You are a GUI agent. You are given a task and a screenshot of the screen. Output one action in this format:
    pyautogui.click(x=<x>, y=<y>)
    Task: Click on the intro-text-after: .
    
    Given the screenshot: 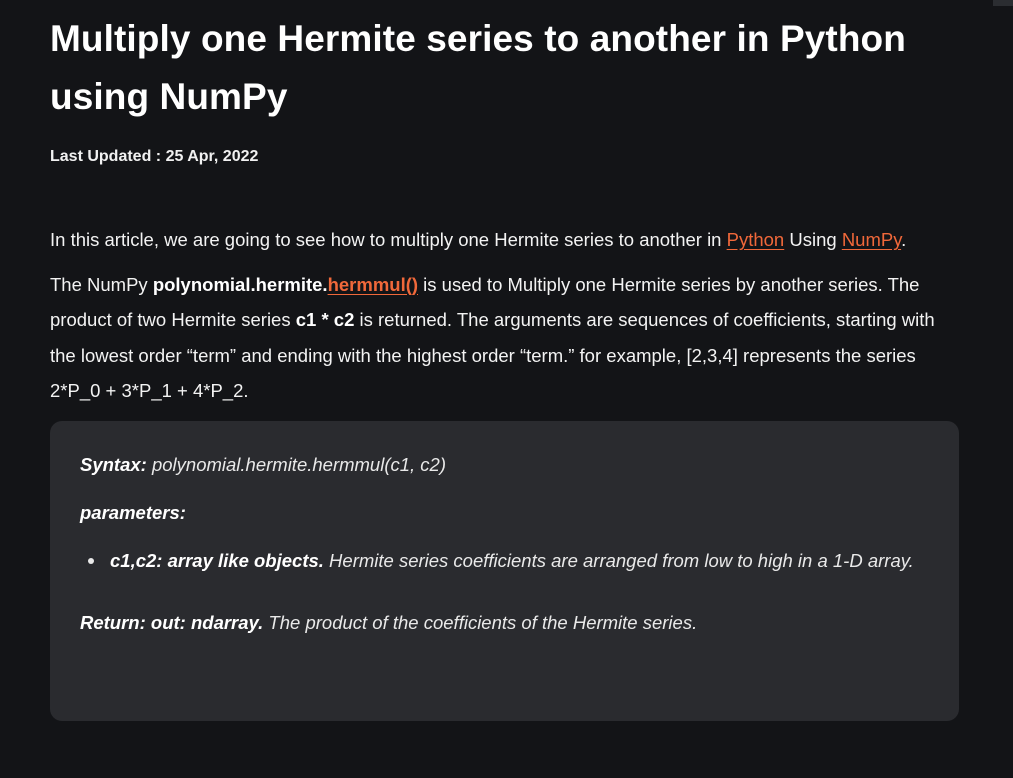 What is the action you would take?
    pyautogui.click(x=904, y=239)
    